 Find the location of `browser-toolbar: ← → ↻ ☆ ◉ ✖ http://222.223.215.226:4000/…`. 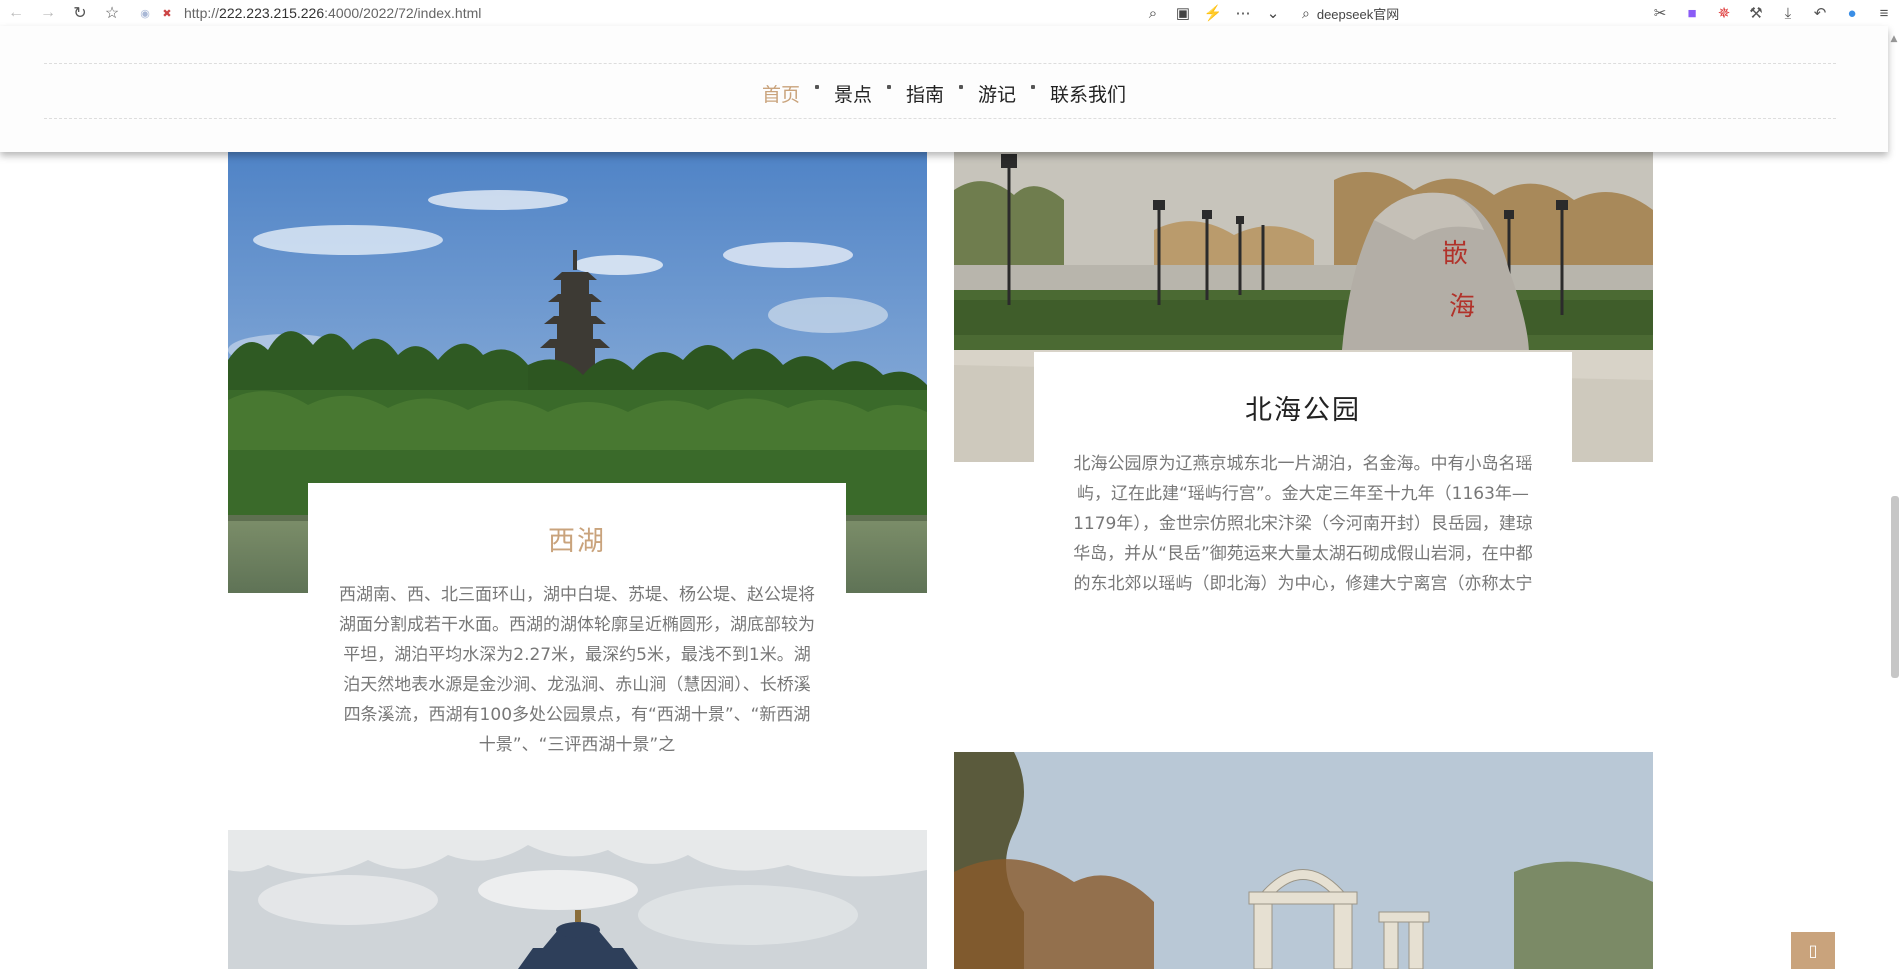

browser-toolbar: ← → ↻ ☆ ◉ ✖ http://222.223.215.226:4000/… is located at coordinates (950, 13).